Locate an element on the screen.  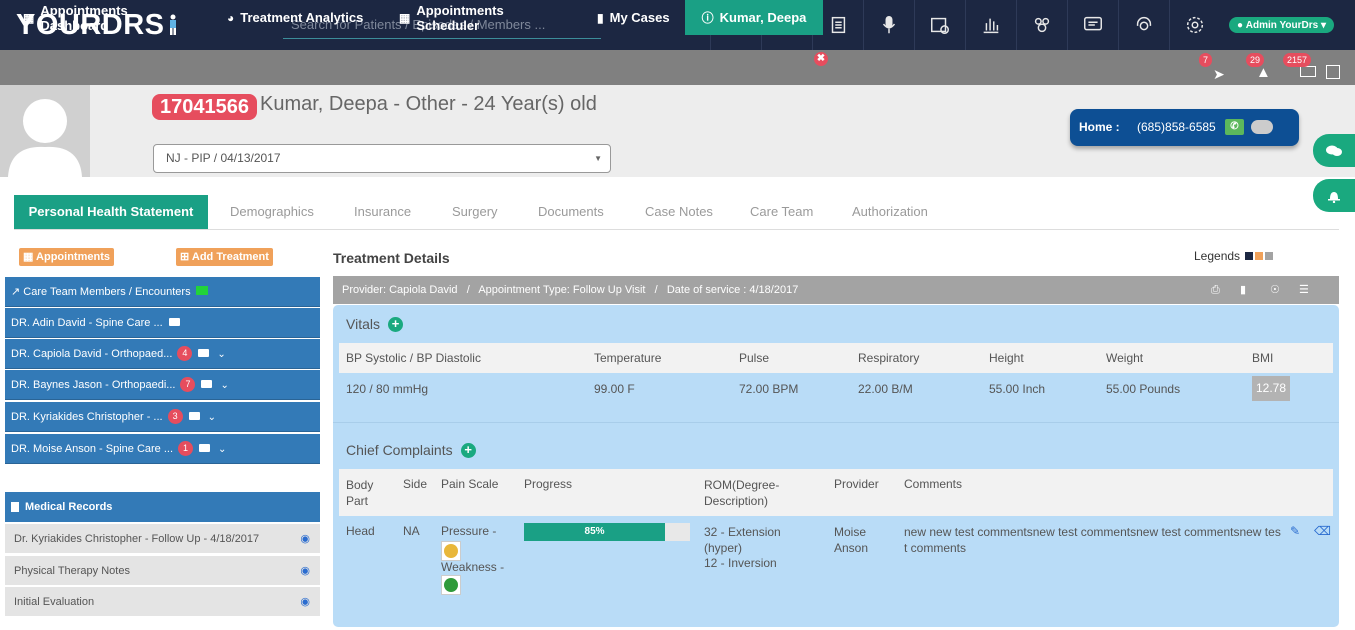
vitals-title-text: Vitals is located at coordinates (363, 324).